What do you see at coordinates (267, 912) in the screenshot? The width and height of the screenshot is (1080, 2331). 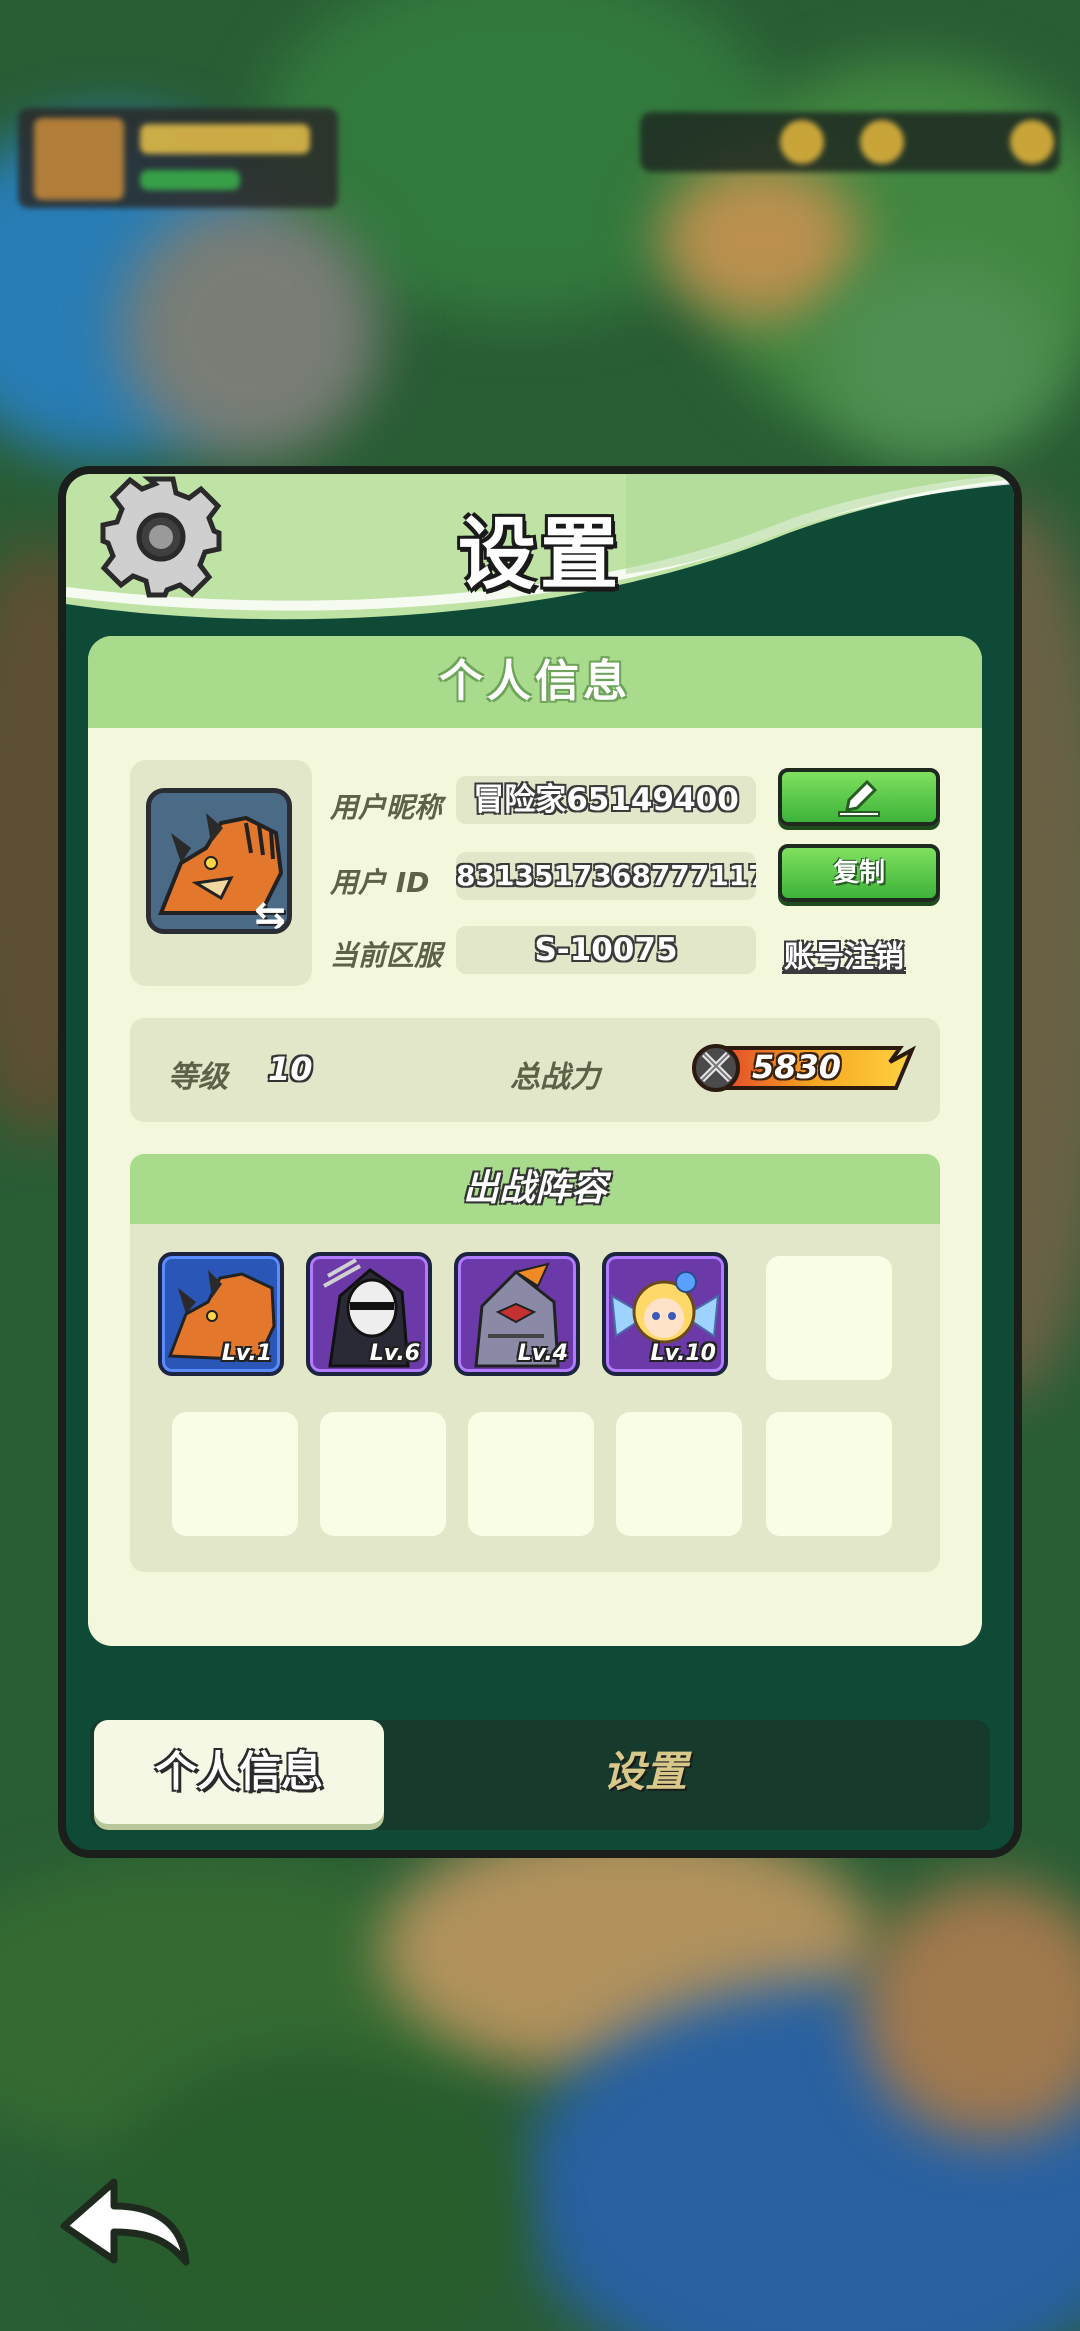 I see `swap-icon: ⇆` at bounding box center [267, 912].